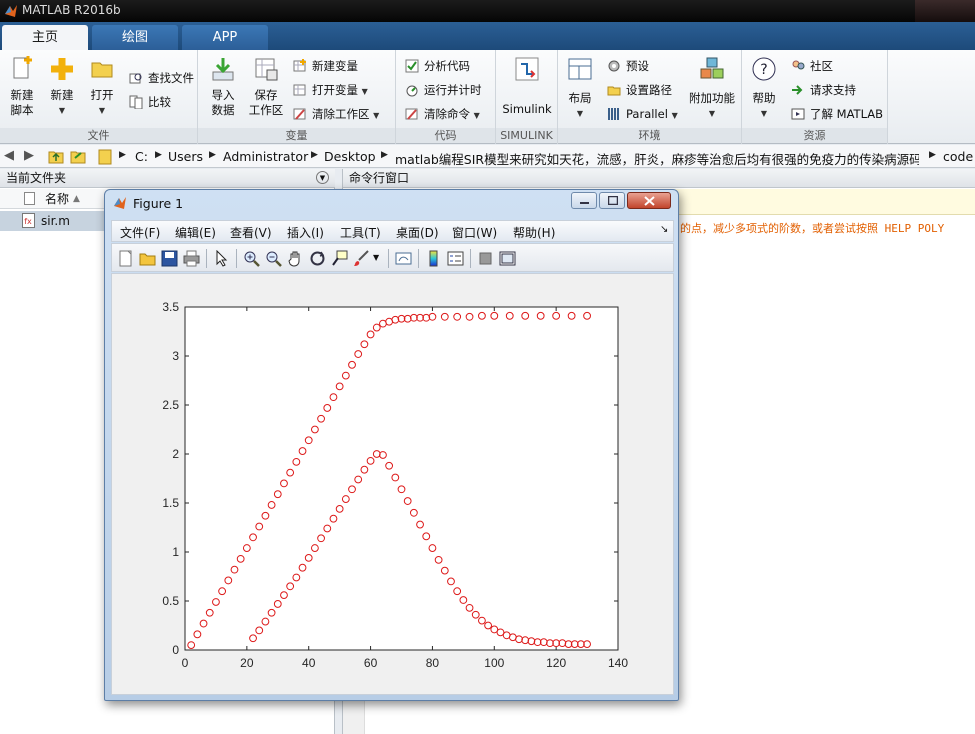 The height and width of the screenshot is (734, 975). What do you see at coordinates (335, 114) in the screenshot?
I see `clear-workspace-button: 清除工作区 ▼` at bounding box center [335, 114].